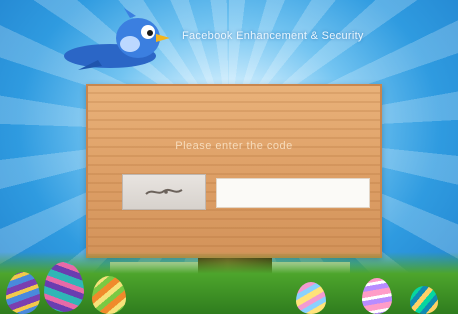  Describe the element at coordinates (117, 39) in the screenshot. I see `bird-icon` at that location.